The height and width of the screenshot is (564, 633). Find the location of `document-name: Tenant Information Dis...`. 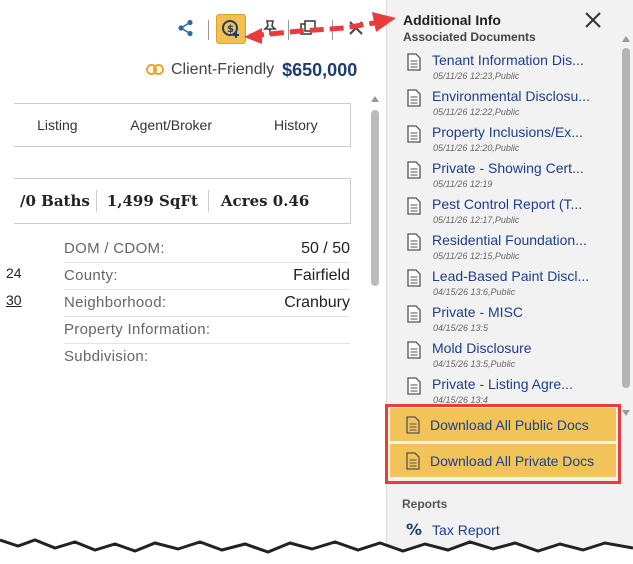

document-name: Tenant Information Dis... is located at coordinates (508, 60).